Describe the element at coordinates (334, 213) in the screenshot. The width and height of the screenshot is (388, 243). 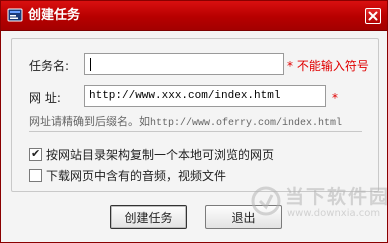
I see `watermark-url: www.downxia.com` at that location.